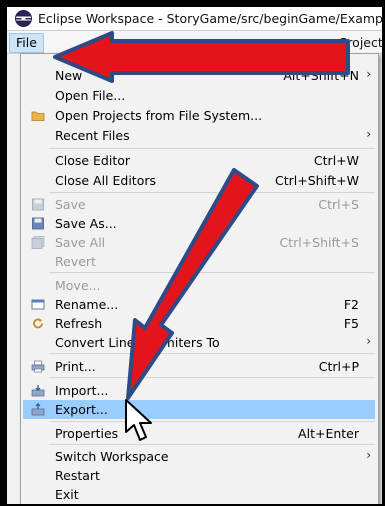 This screenshot has width=385, height=506. I want to click on folder-icon, so click(38, 116).